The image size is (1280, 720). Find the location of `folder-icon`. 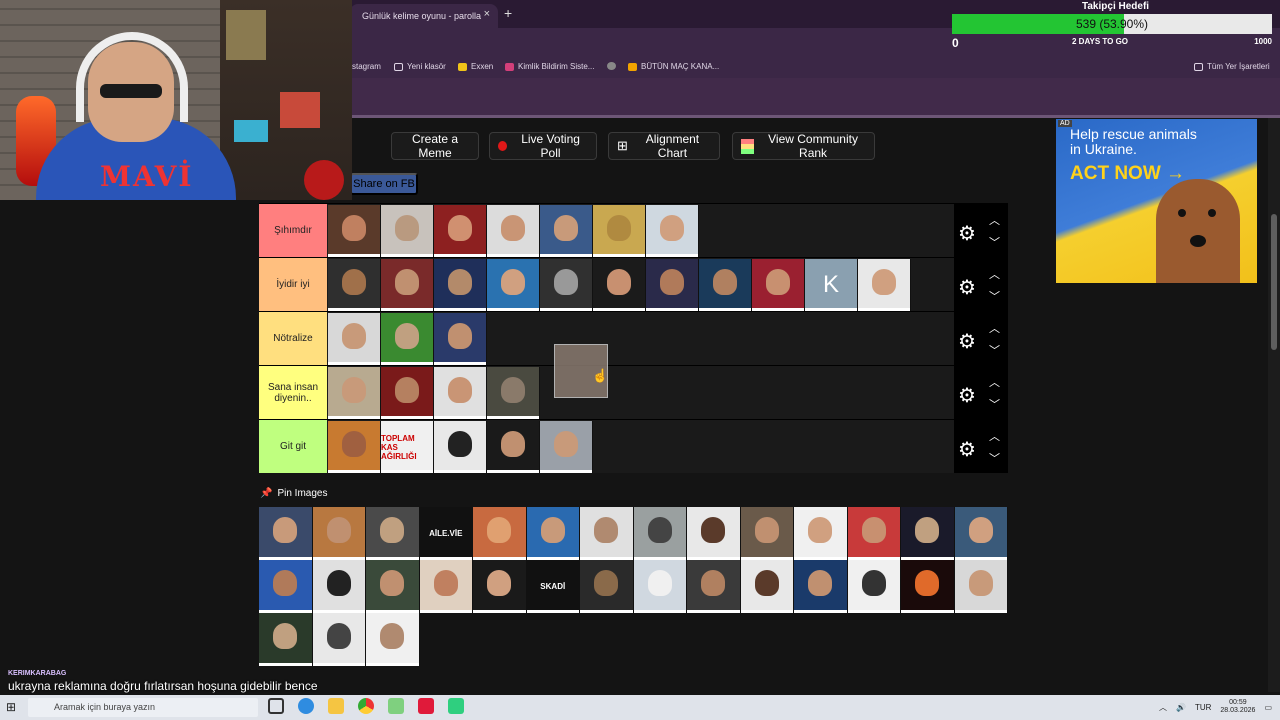

folder-icon is located at coordinates (336, 706).